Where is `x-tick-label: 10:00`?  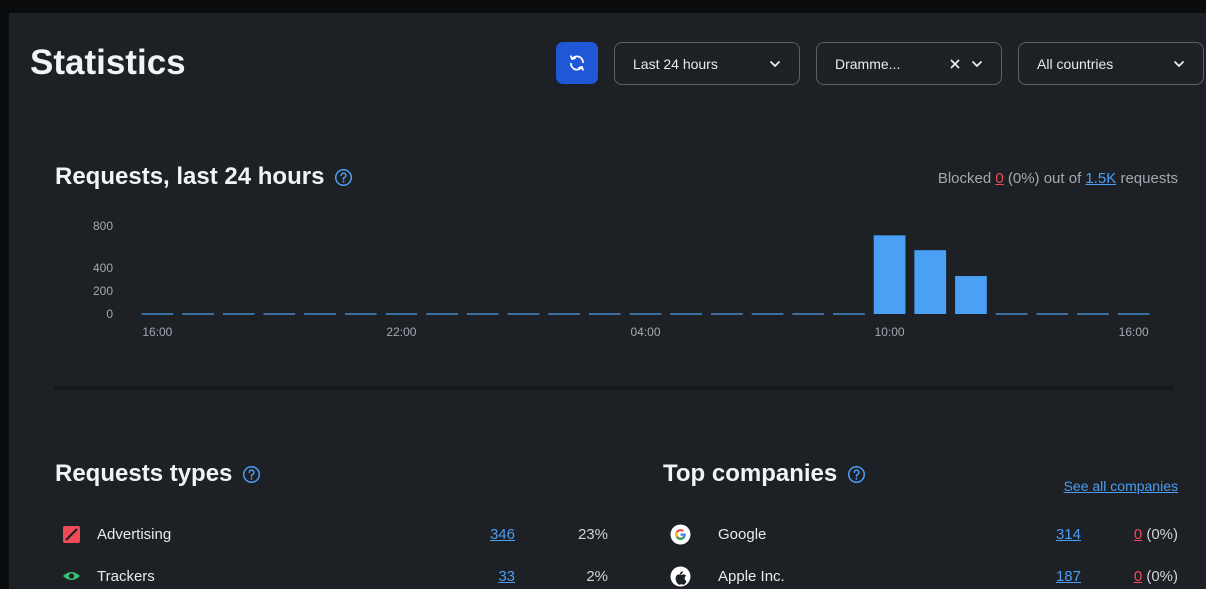 x-tick-label: 10:00 is located at coordinates (890, 332).